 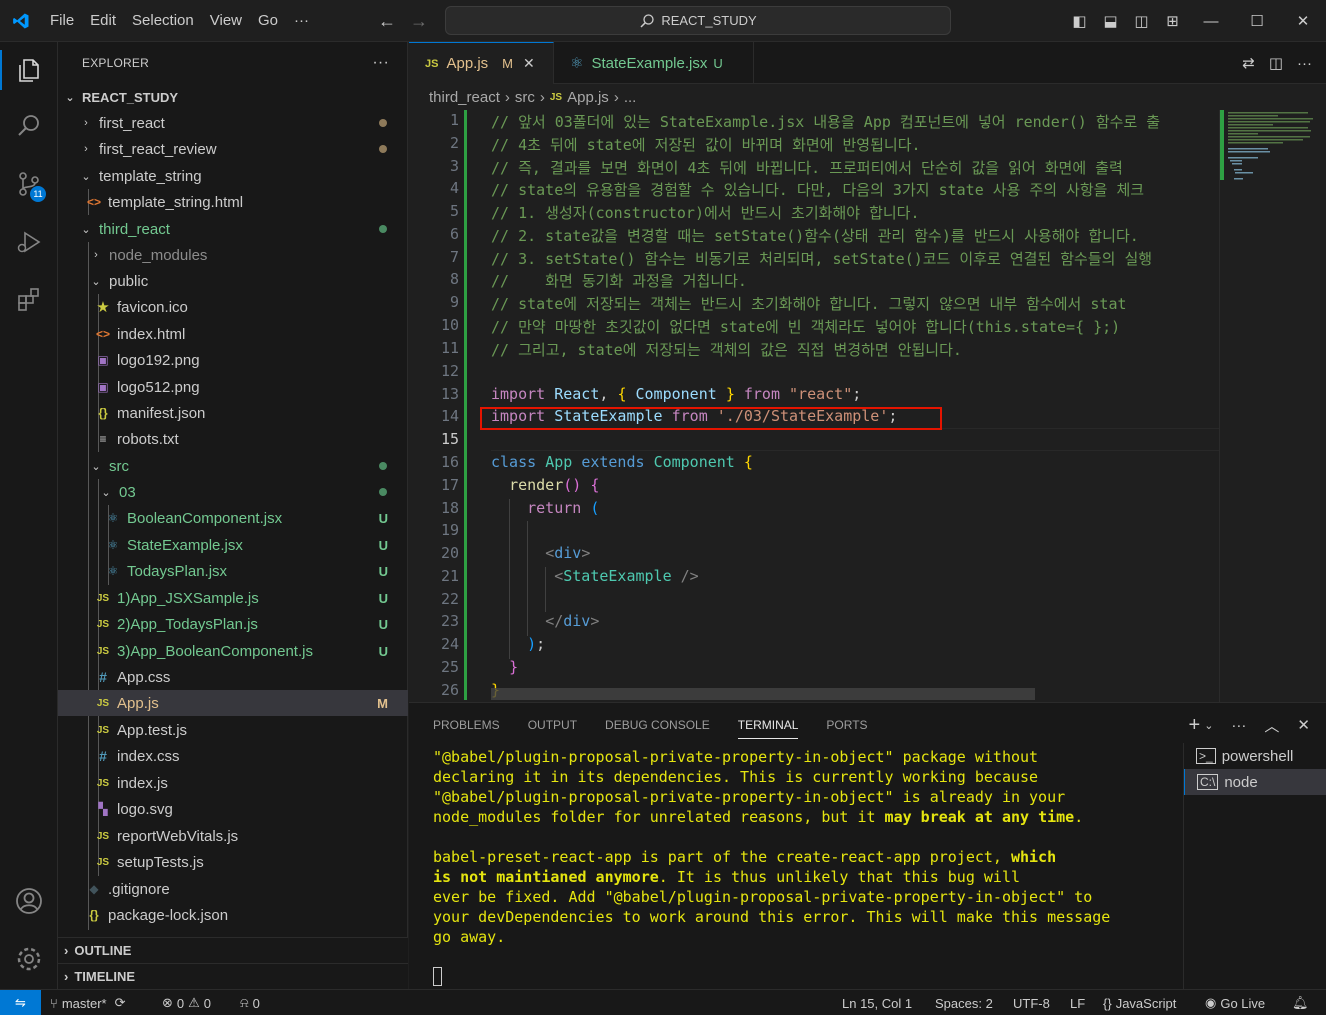 What do you see at coordinates (233, 571) in the screenshot?
I see `tree-file-todays-plan: ⚛ TodaysPlan.jsx U` at bounding box center [233, 571].